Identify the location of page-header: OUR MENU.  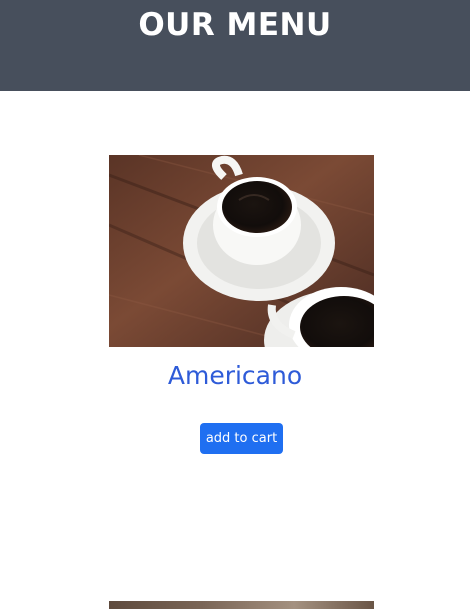
(235, 45).